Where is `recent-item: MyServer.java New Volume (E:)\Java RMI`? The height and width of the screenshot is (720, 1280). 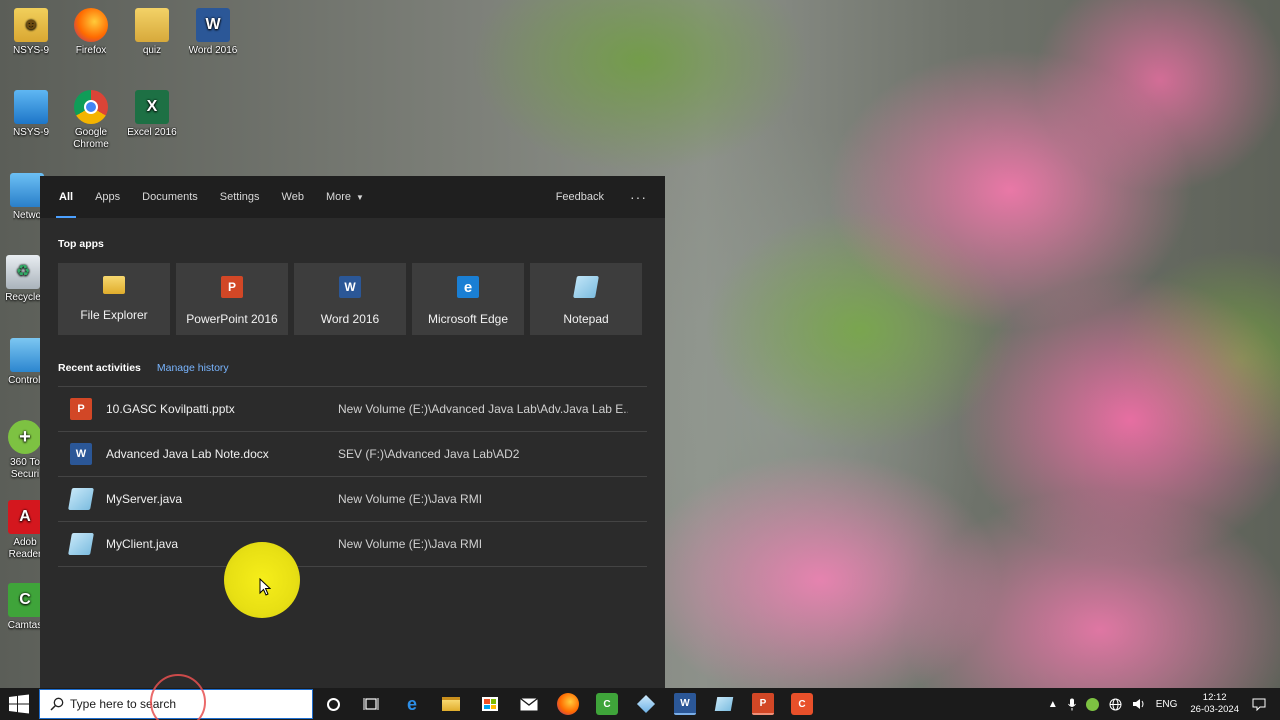 recent-item: MyServer.java New Volume (E:)\Java RMI is located at coordinates (352, 499).